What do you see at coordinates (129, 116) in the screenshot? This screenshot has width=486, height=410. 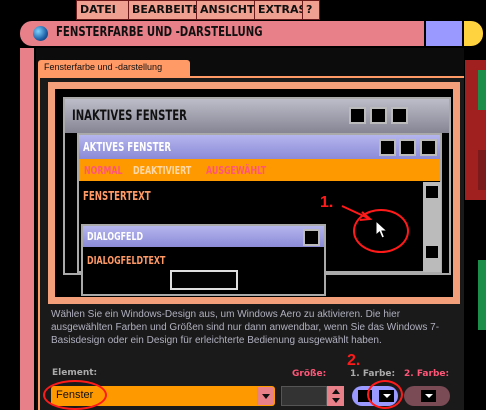 I see `inactive-window-title: INAKTIVES FENSTER` at bounding box center [129, 116].